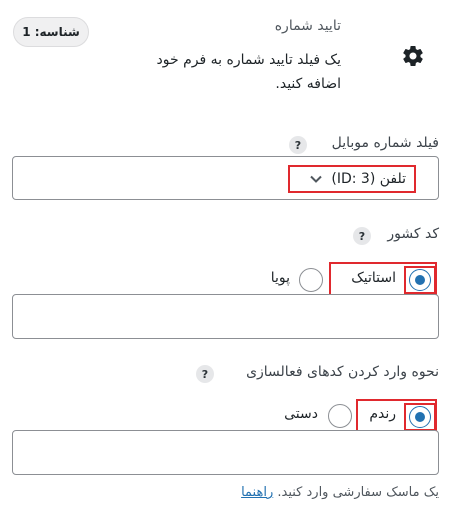  Describe the element at coordinates (342, 372) in the screenshot. I see `activation-method-label: نحوه وارد کردن کدهای فعالسازی` at that location.